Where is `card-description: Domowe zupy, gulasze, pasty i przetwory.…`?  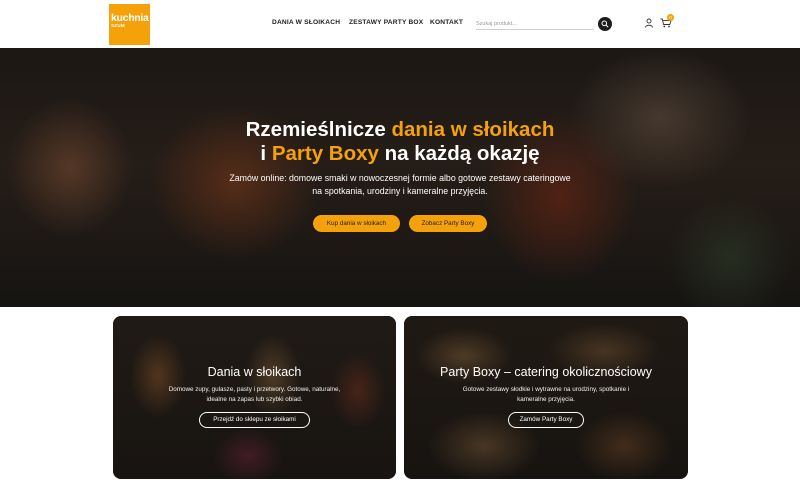 card-description: Domowe zupy, gulasze, pasty i przetwory.… is located at coordinates (254, 389).